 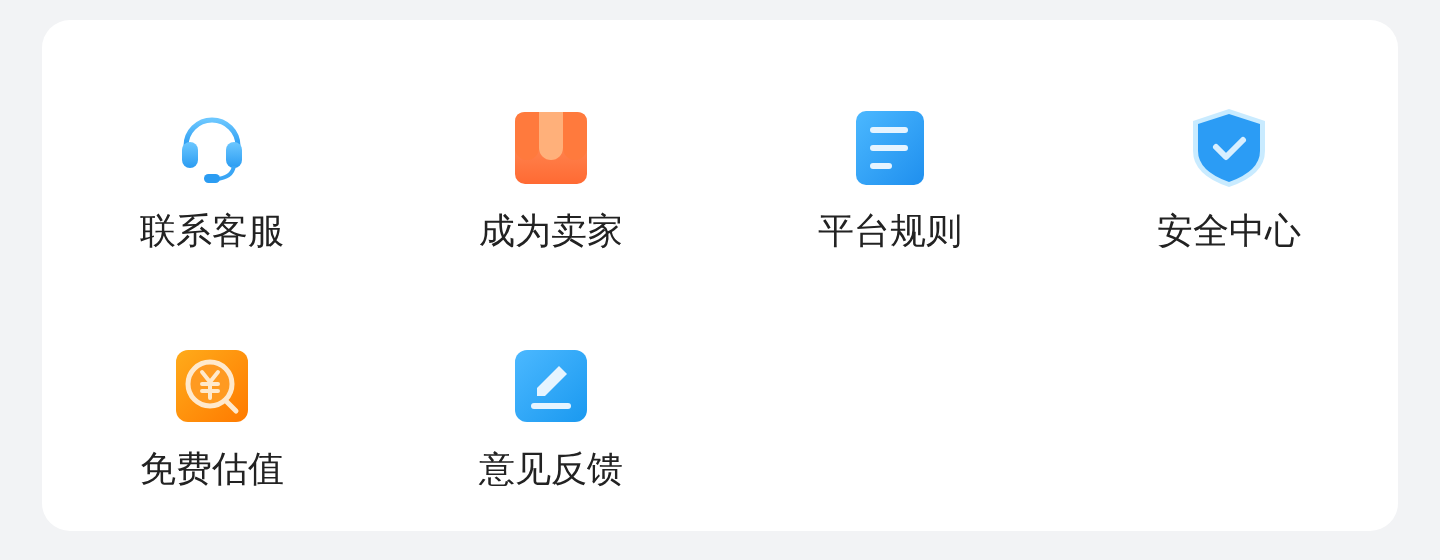 I want to click on shield-check-icon, so click(x=1228, y=148).